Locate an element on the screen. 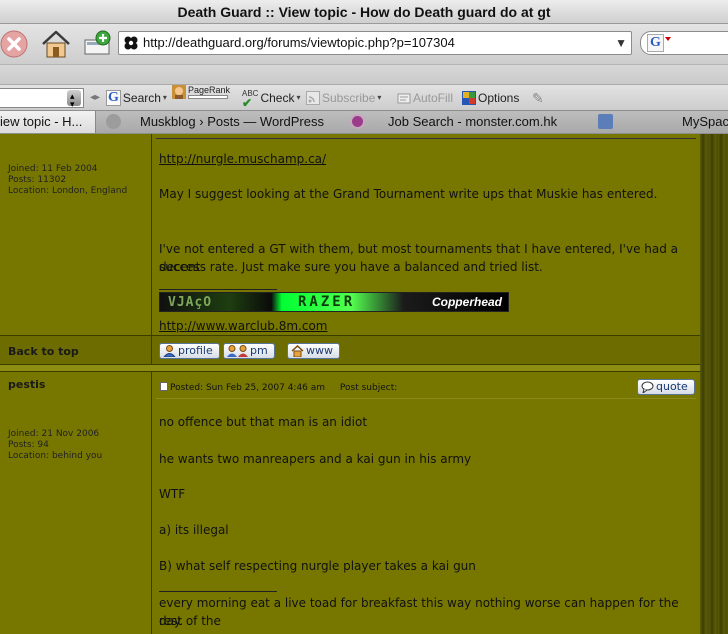 This screenshot has height=634, width=728. back-to-top-cell: Back to top is located at coordinates (75, 350).